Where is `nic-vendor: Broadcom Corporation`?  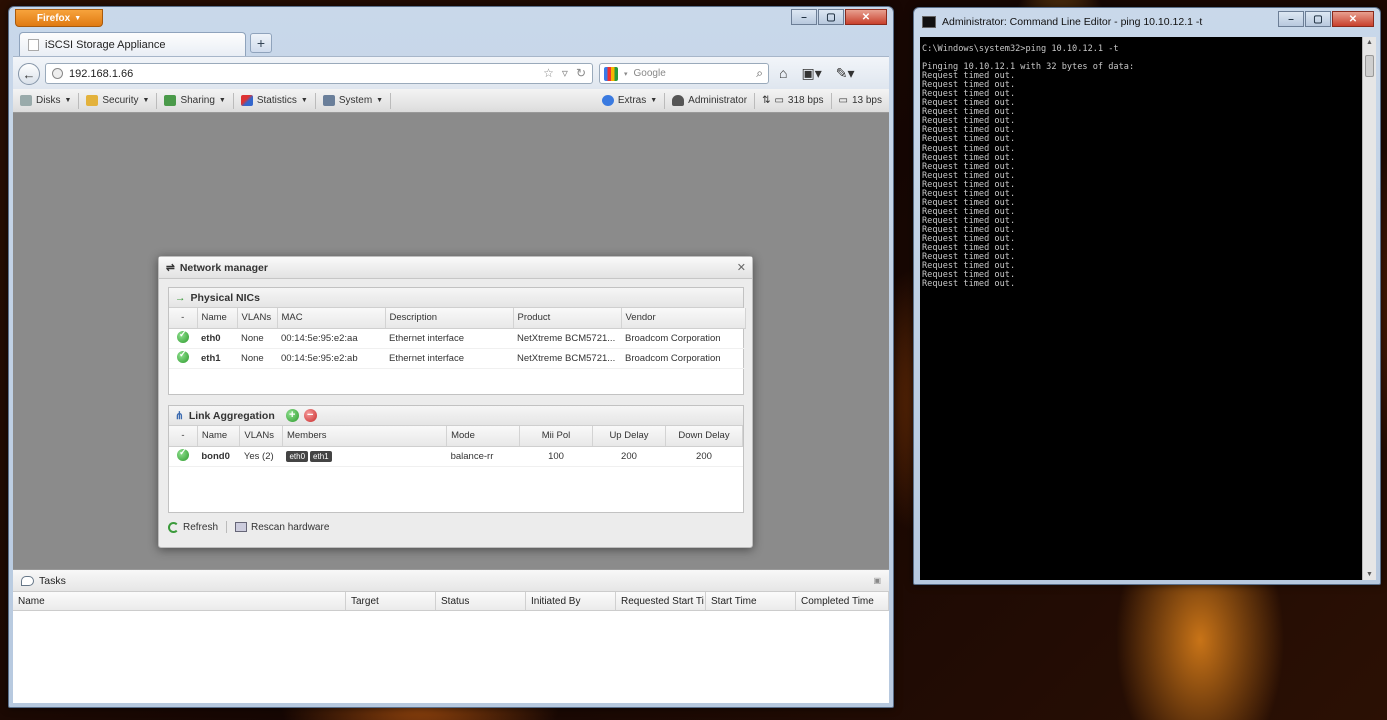 nic-vendor: Broadcom Corporation is located at coordinates (683, 338).